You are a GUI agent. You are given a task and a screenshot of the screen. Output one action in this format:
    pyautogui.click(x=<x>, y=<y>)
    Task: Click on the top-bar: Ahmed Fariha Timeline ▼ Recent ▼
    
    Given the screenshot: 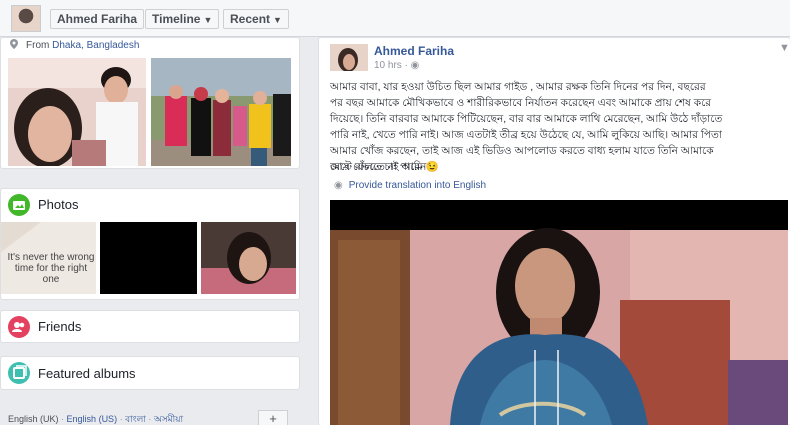 What is the action you would take?
    pyautogui.click(x=395, y=18)
    